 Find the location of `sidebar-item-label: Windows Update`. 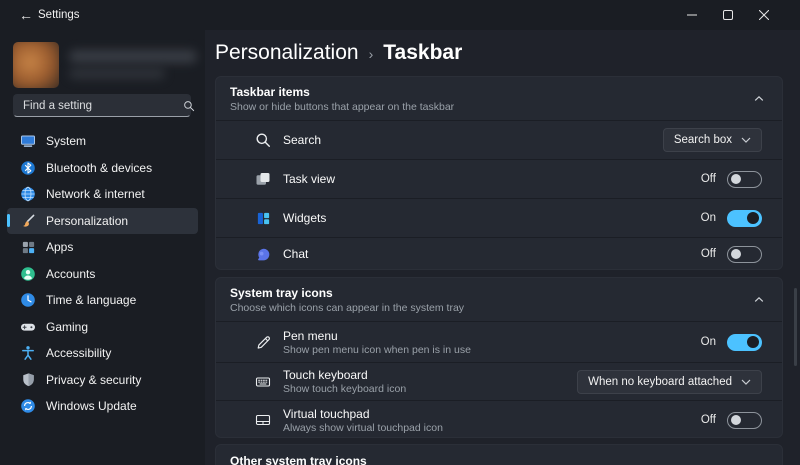

sidebar-item-label: Windows Update is located at coordinates (91, 406).